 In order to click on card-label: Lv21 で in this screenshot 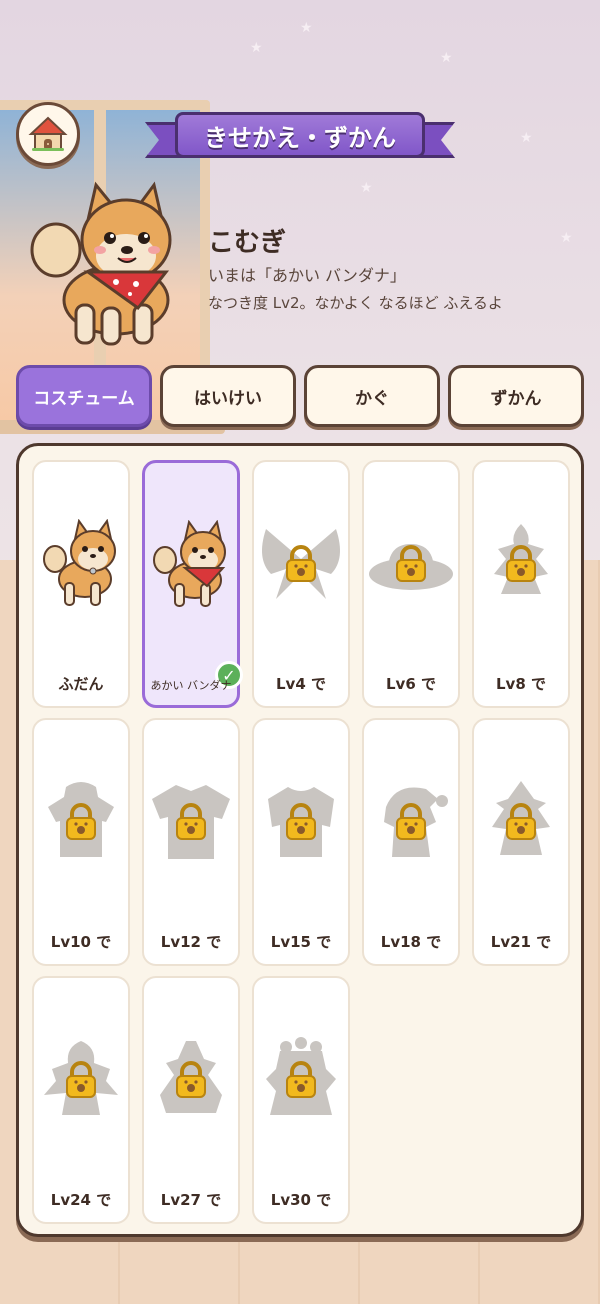, I will do `click(521, 942)`.